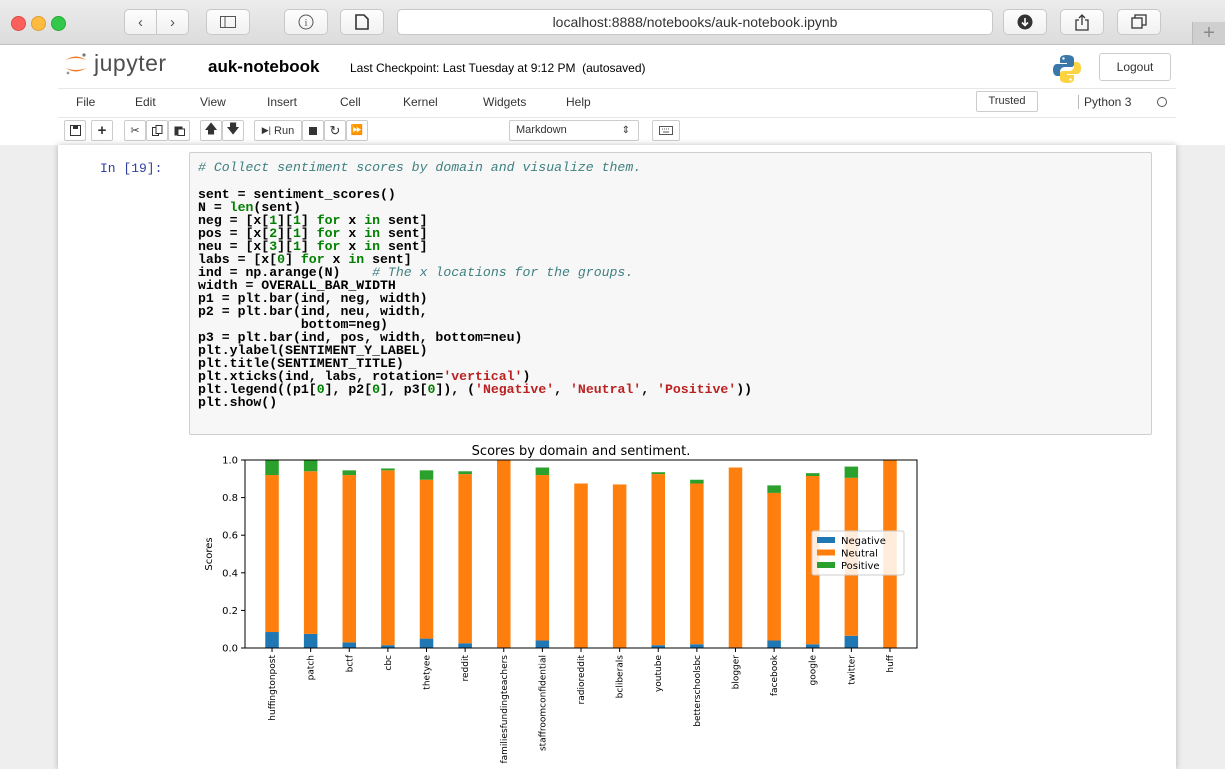 This screenshot has width=1225, height=769. I want to click on save-button, so click(75, 130).